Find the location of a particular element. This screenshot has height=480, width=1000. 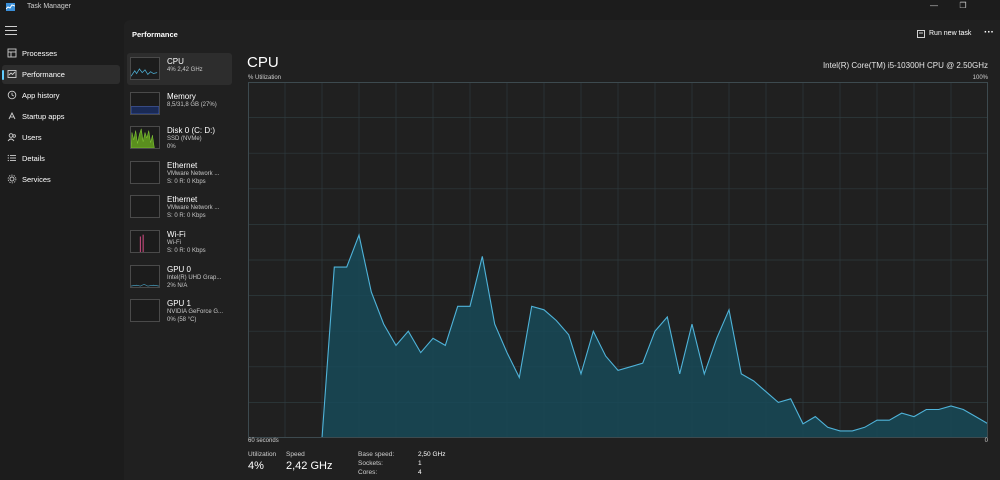

device-name: GPU 0 is located at coordinates (179, 269).